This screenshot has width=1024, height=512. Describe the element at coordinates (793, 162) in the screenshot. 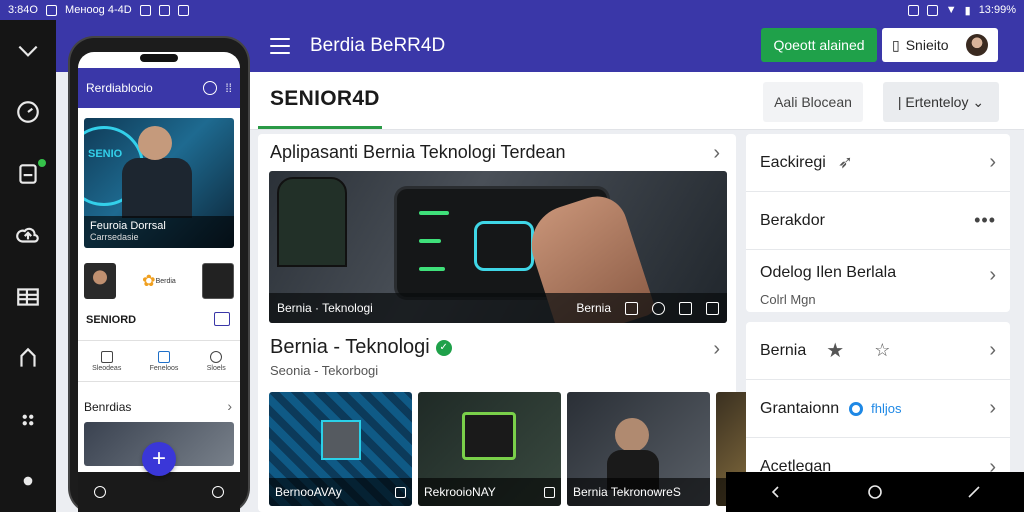

I see `list-item-label: Eackiregi` at that location.